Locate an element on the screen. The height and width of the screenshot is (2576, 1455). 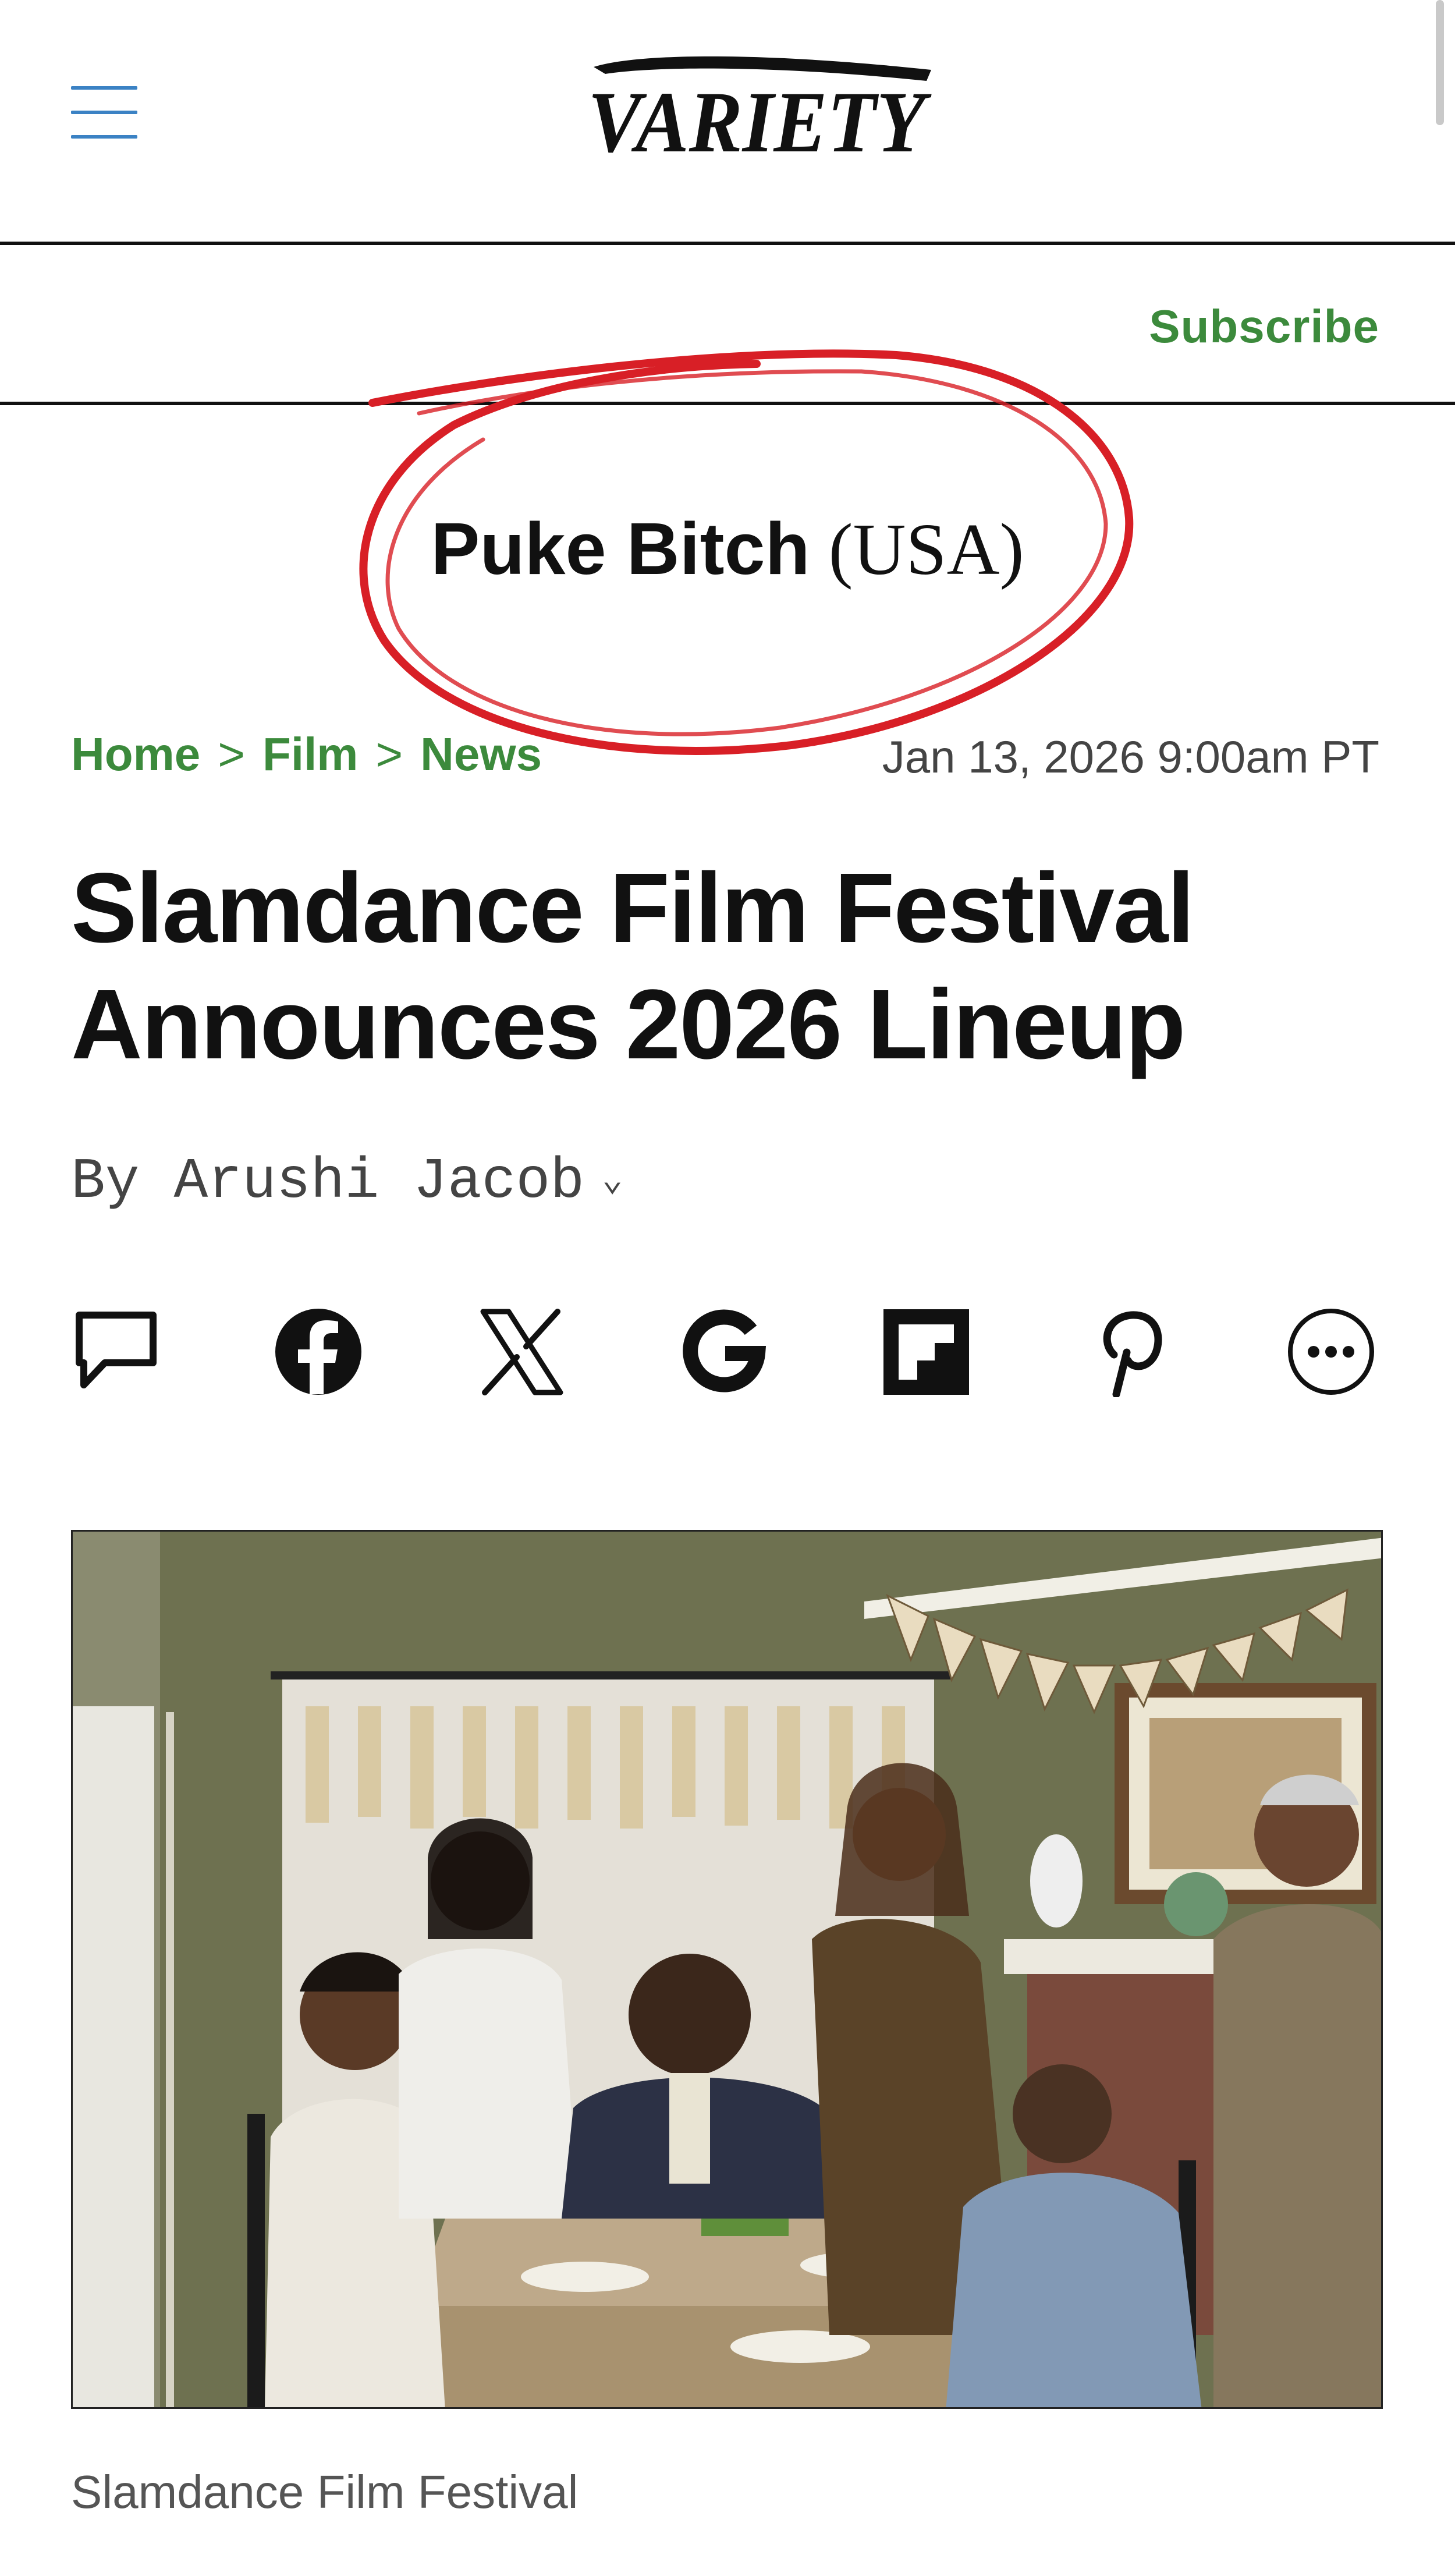
scrollbar-thumb is located at coordinates (1440, 62).